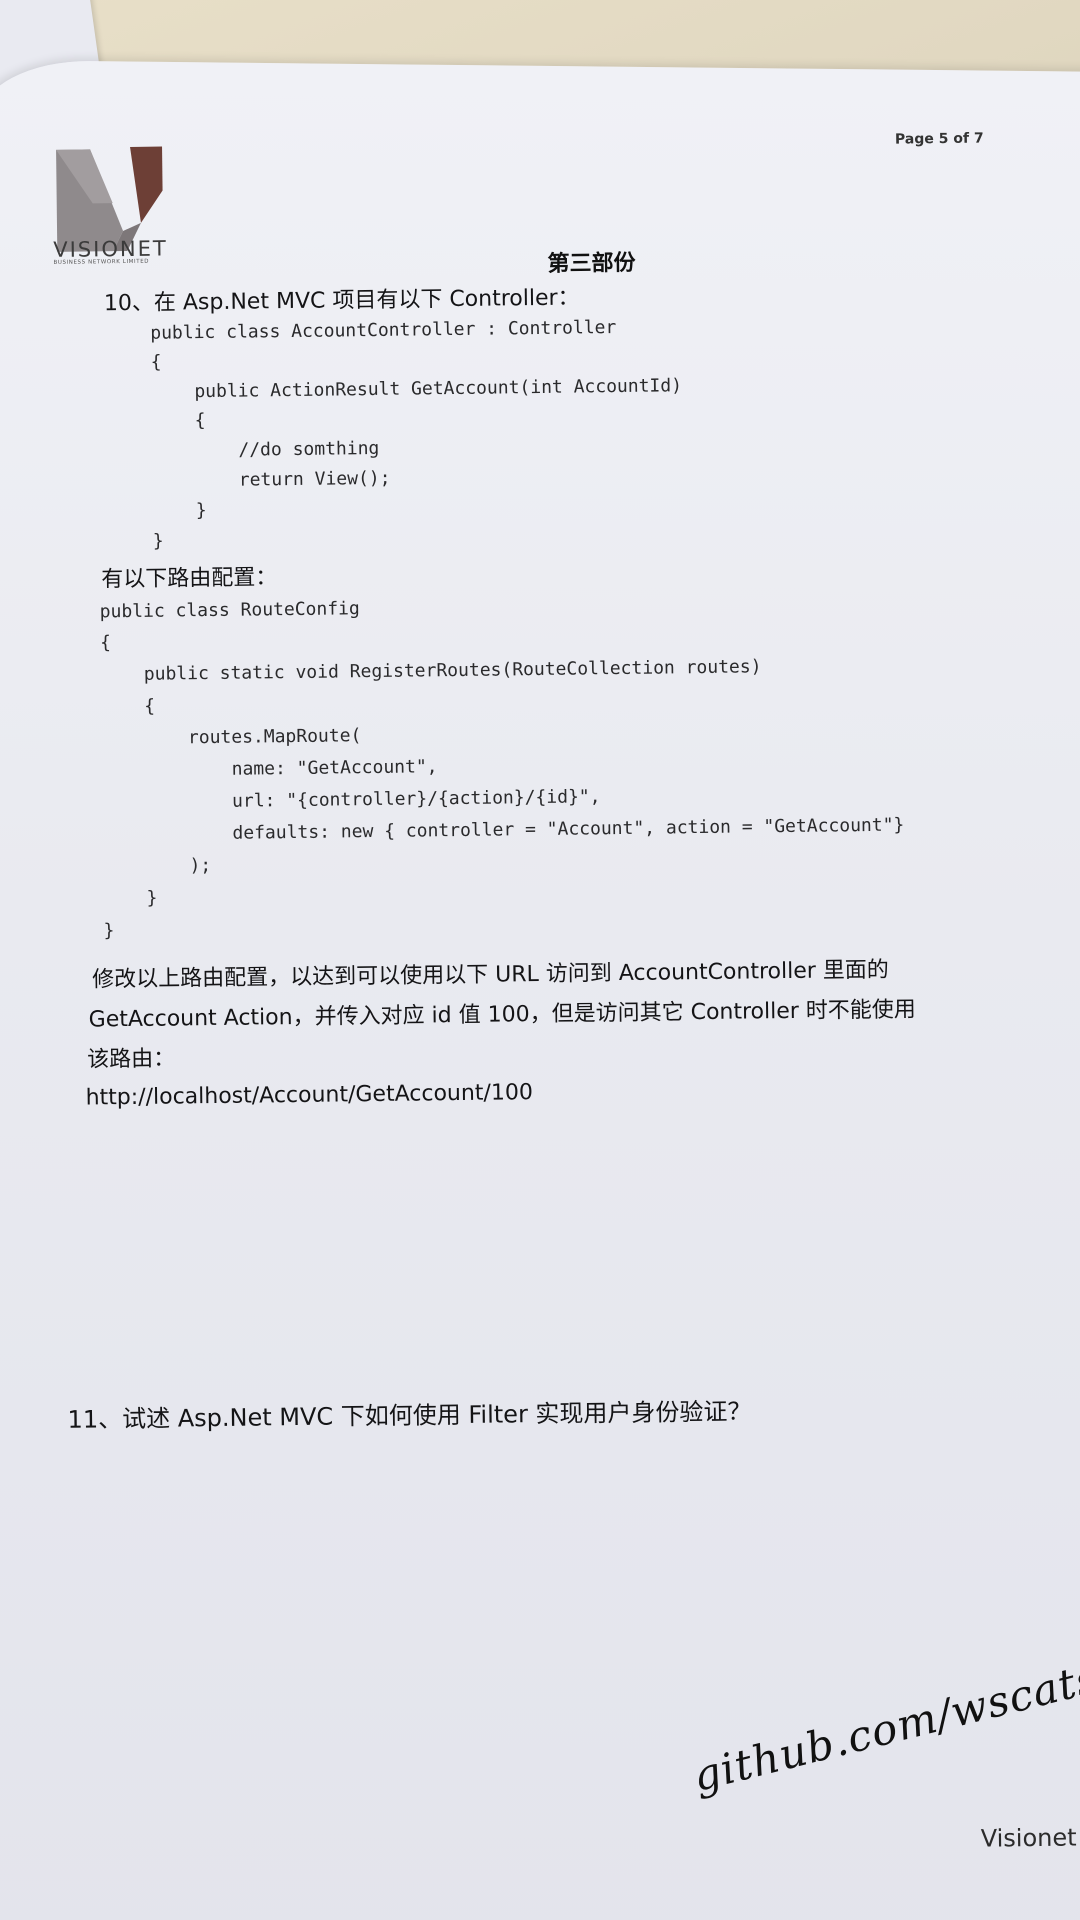 This screenshot has width=1080, height=1920. What do you see at coordinates (409, 1415) in the screenshot?
I see `question-11: 11、试述 Asp.Net MVC 下如何使用 Filter 实现用户身份验证？` at bounding box center [409, 1415].